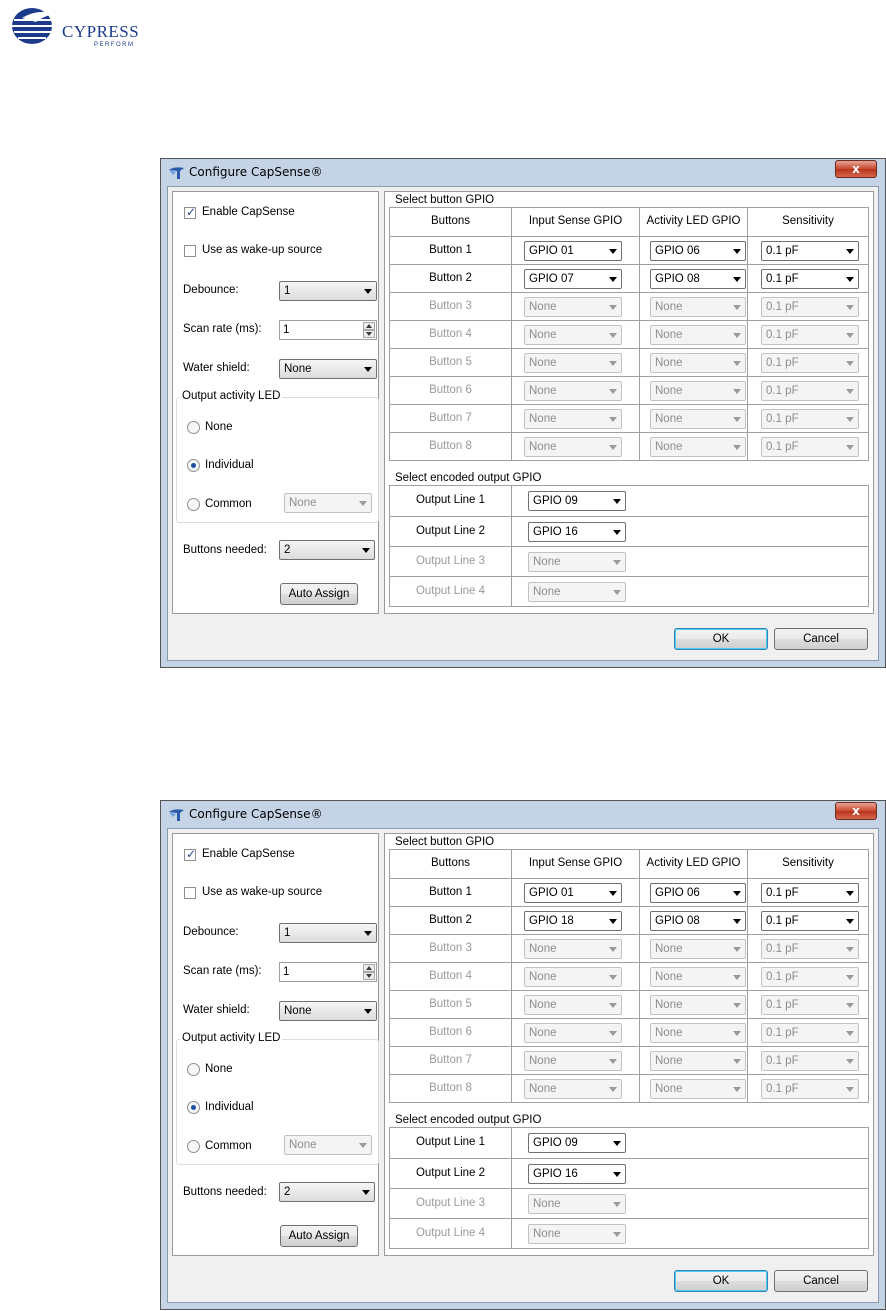 This screenshot has height=1311, width=886. What do you see at coordinates (693, 221) in the screenshot?
I see `column-header-label: Activity LED GPIO` at bounding box center [693, 221].